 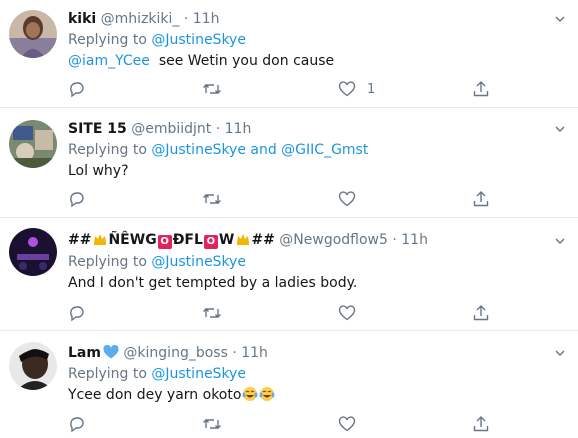 What do you see at coordinates (171, 129) in the screenshot?
I see `user-handle: @embiidjnt` at bounding box center [171, 129].